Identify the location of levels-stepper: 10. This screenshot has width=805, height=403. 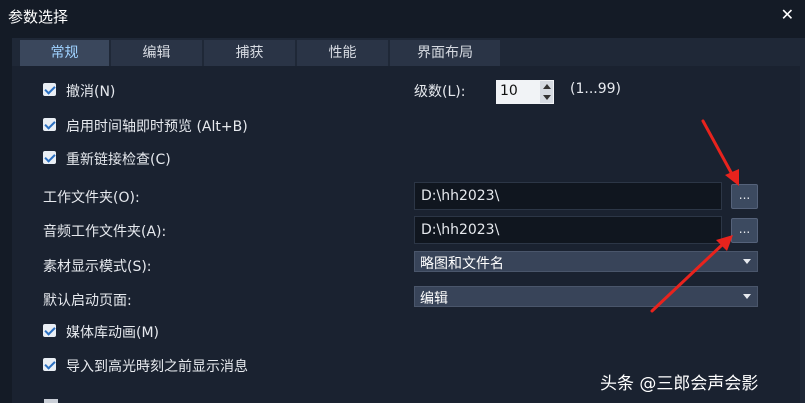
(525, 92).